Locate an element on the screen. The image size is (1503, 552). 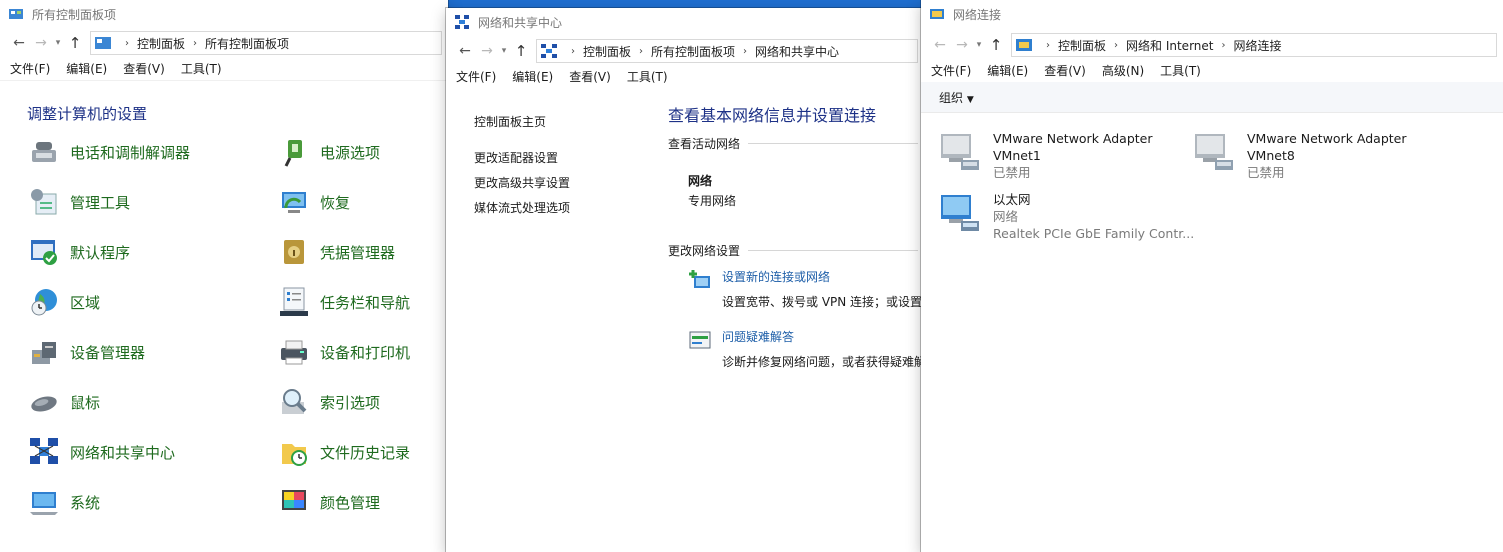
sidebar-link-control-panel-home: 控制面板主页 is located at coordinates (510, 121).